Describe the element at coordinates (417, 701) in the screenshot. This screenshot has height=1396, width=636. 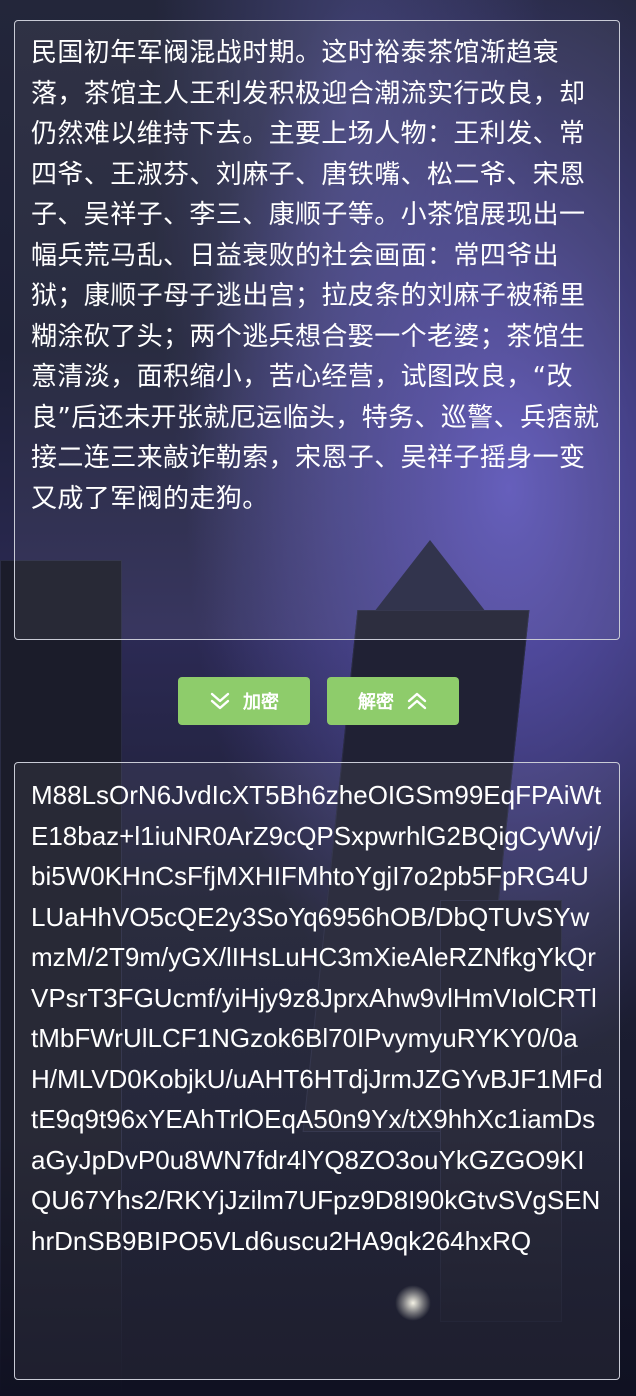
I see `double-chevron-up-icon` at that location.